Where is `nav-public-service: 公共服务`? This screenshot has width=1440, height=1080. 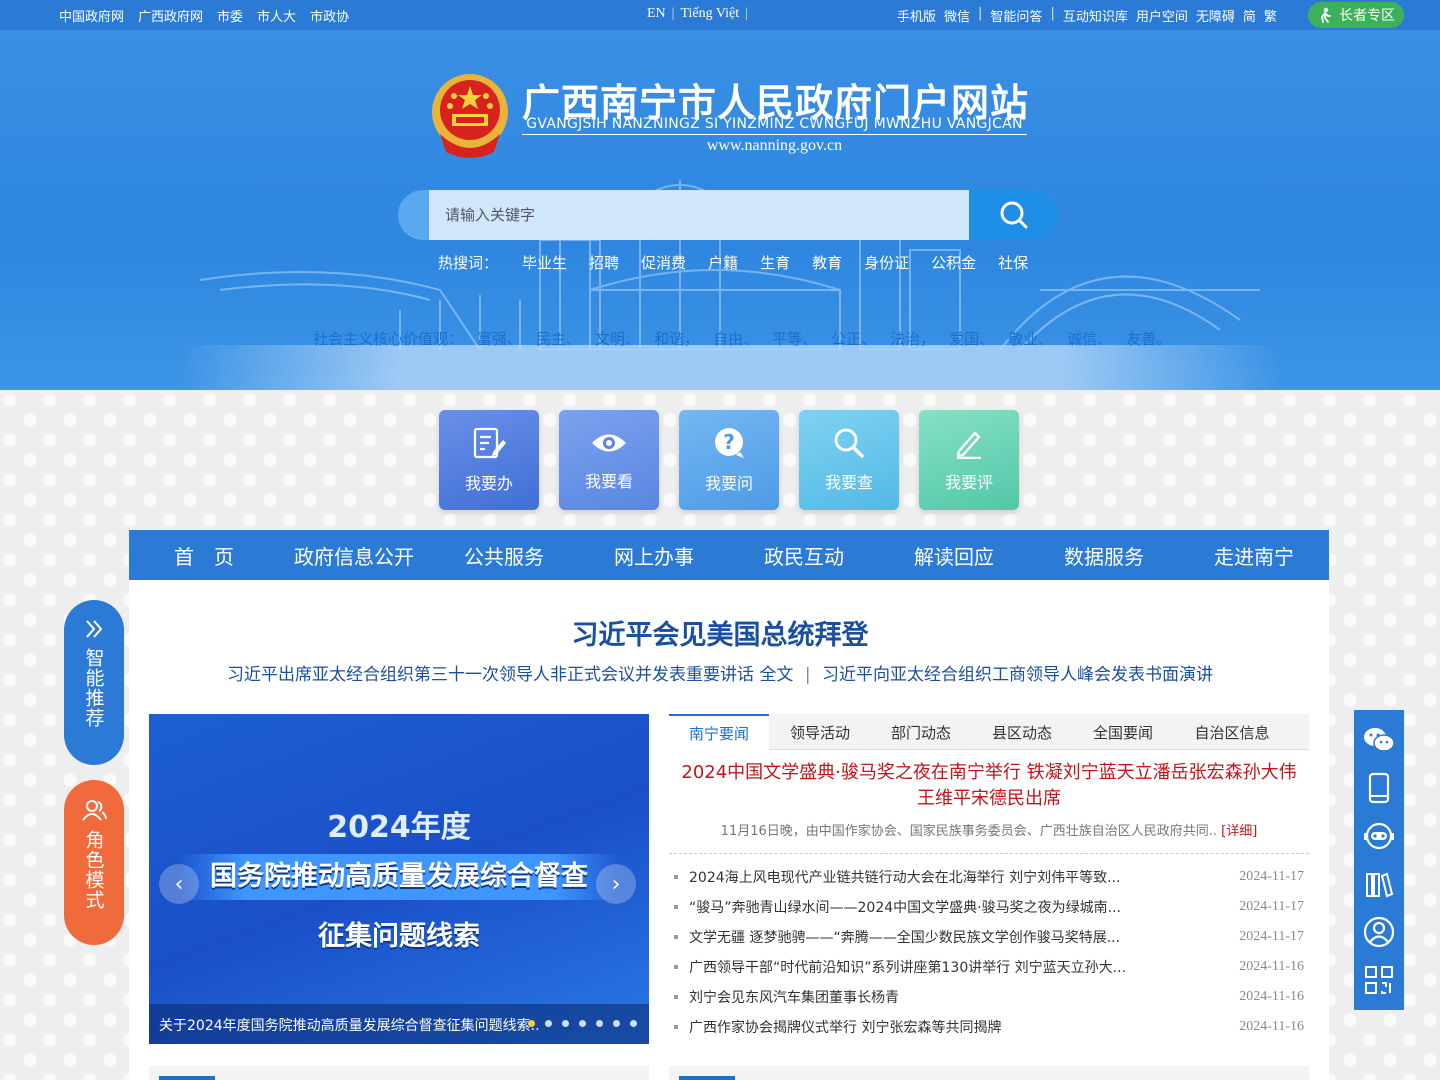
nav-public-service: 公共服务 is located at coordinates (504, 555).